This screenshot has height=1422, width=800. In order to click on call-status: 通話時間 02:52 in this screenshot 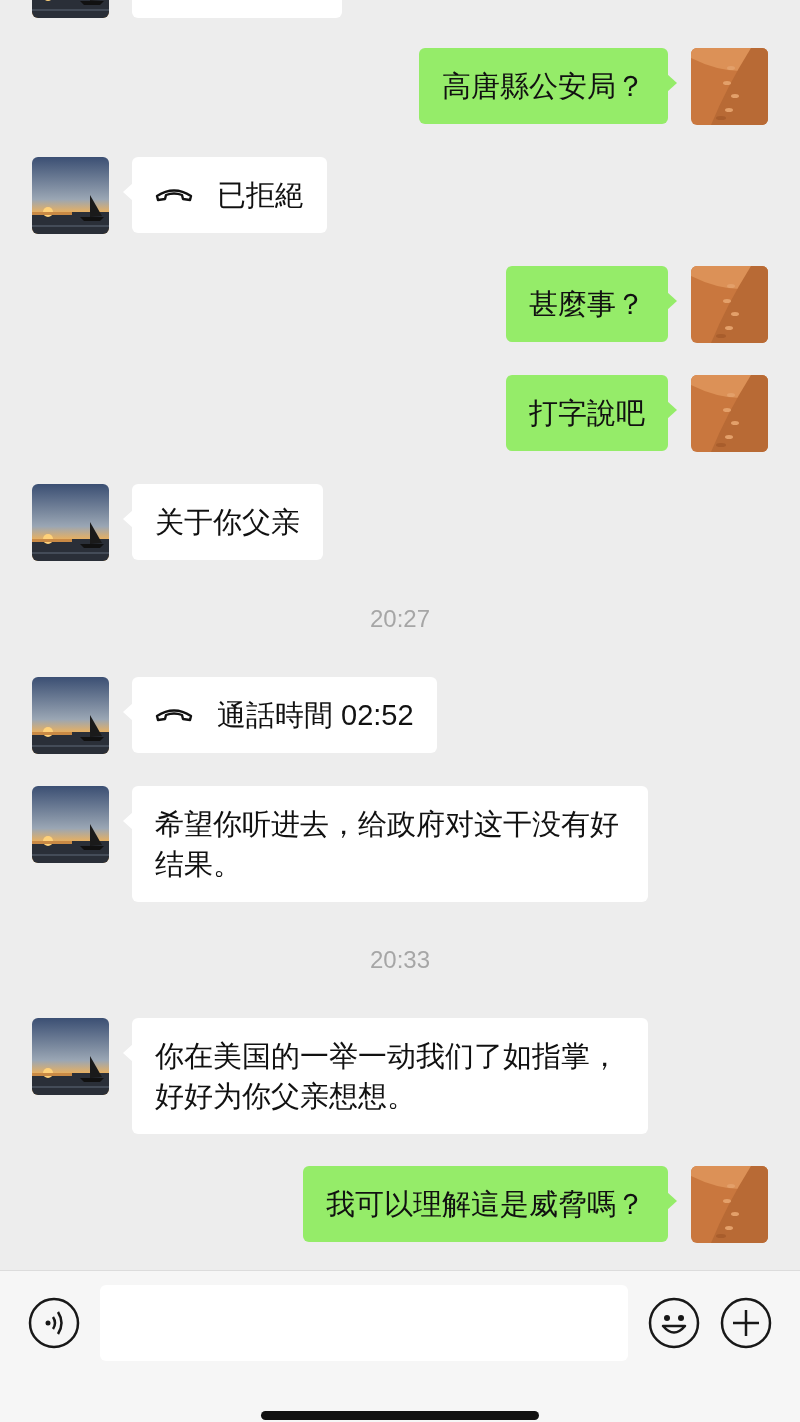, I will do `click(315, 715)`.